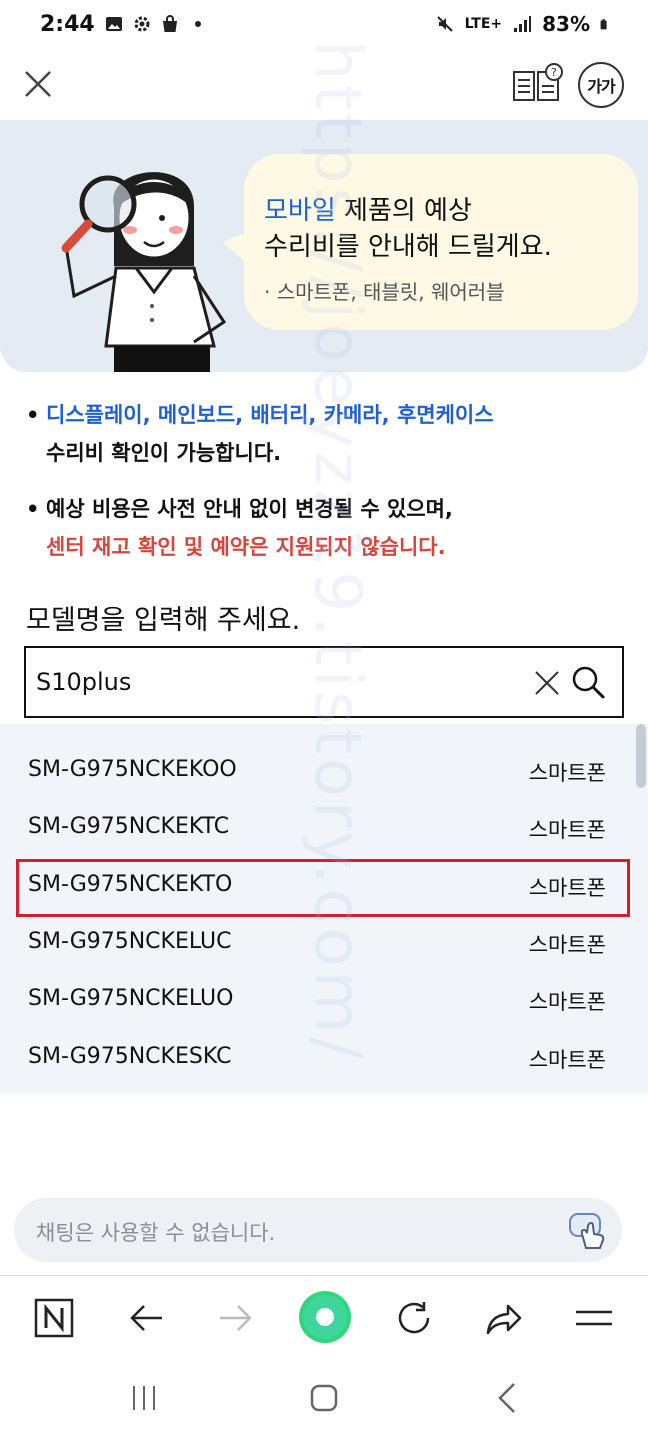 This screenshot has height=1440, width=648. I want to click on dot-icon, so click(198, 24).